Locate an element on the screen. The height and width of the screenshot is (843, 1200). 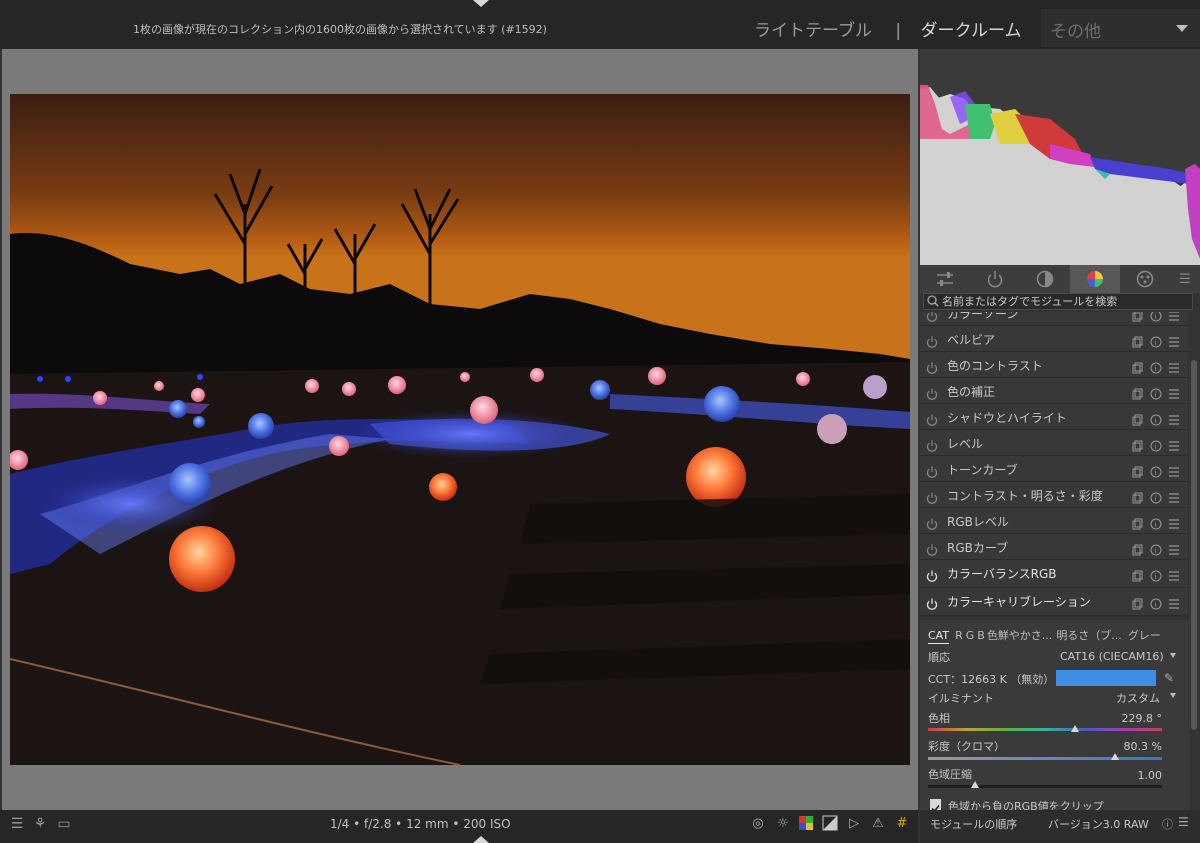
hue-slider is located at coordinates (1045, 729).